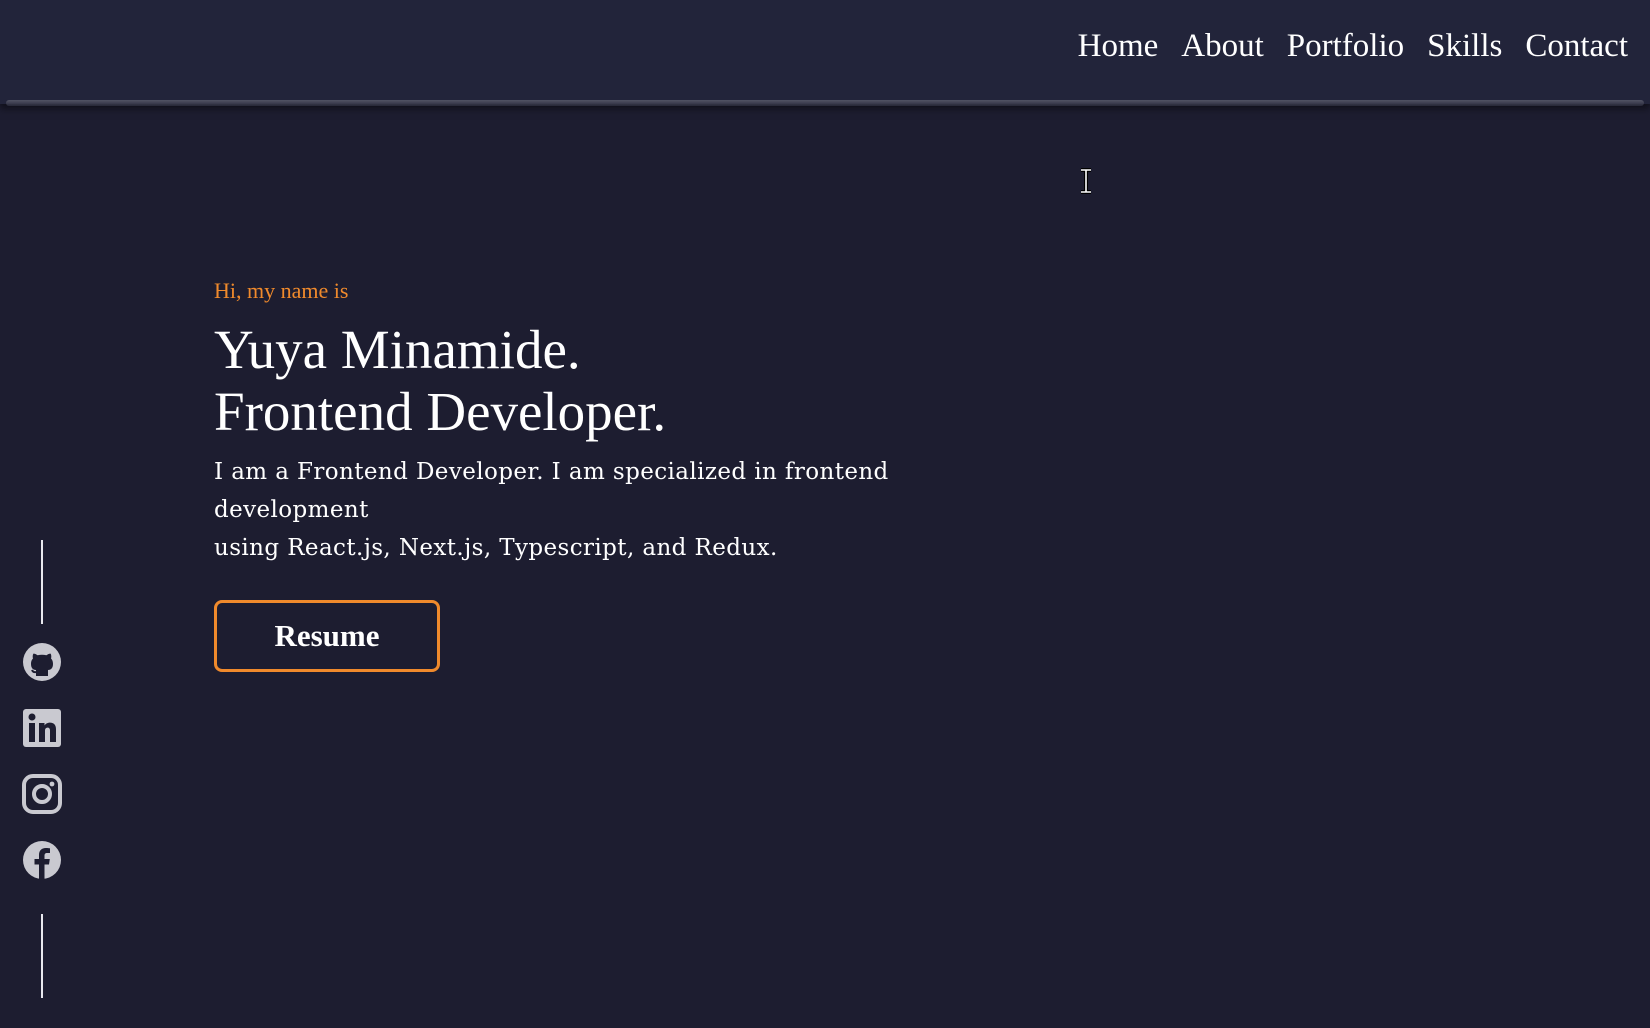 Image resolution: width=1650 pixels, height=1028 pixels. What do you see at coordinates (1118, 46) in the screenshot?
I see `nav-link-home: Home` at bounding box center [1118, 46].